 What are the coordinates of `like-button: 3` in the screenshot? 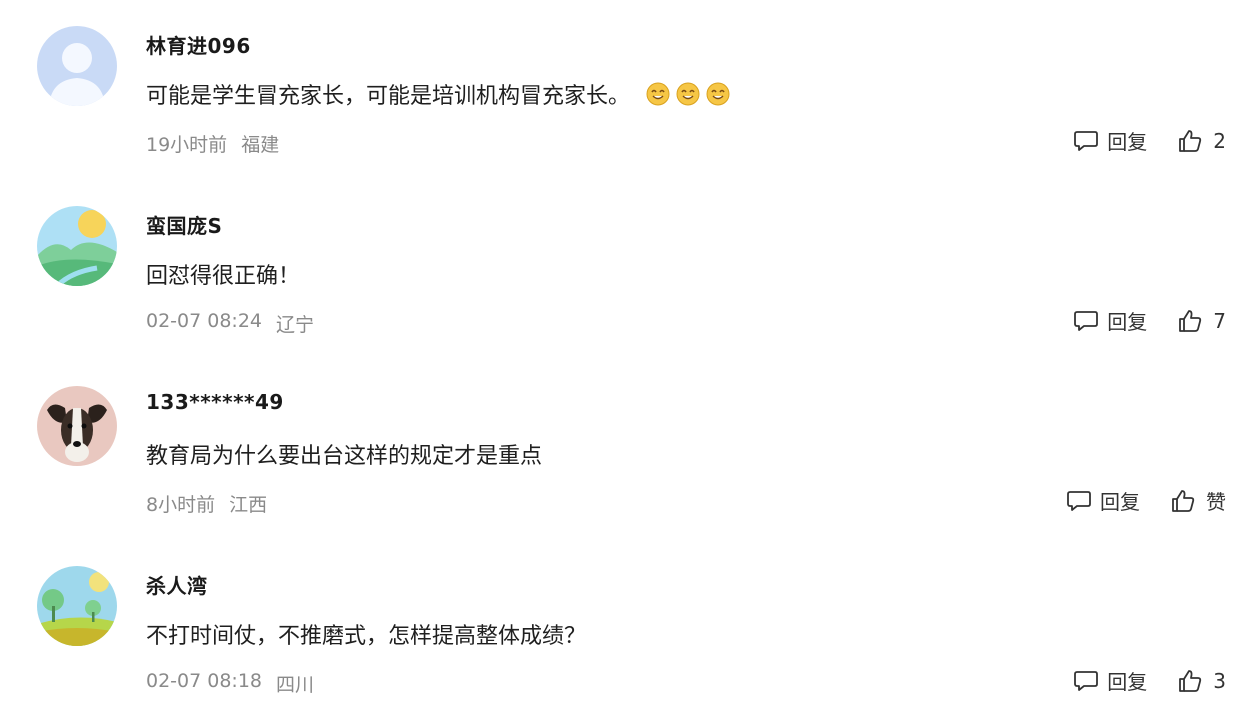 It's located at (1201, 681).